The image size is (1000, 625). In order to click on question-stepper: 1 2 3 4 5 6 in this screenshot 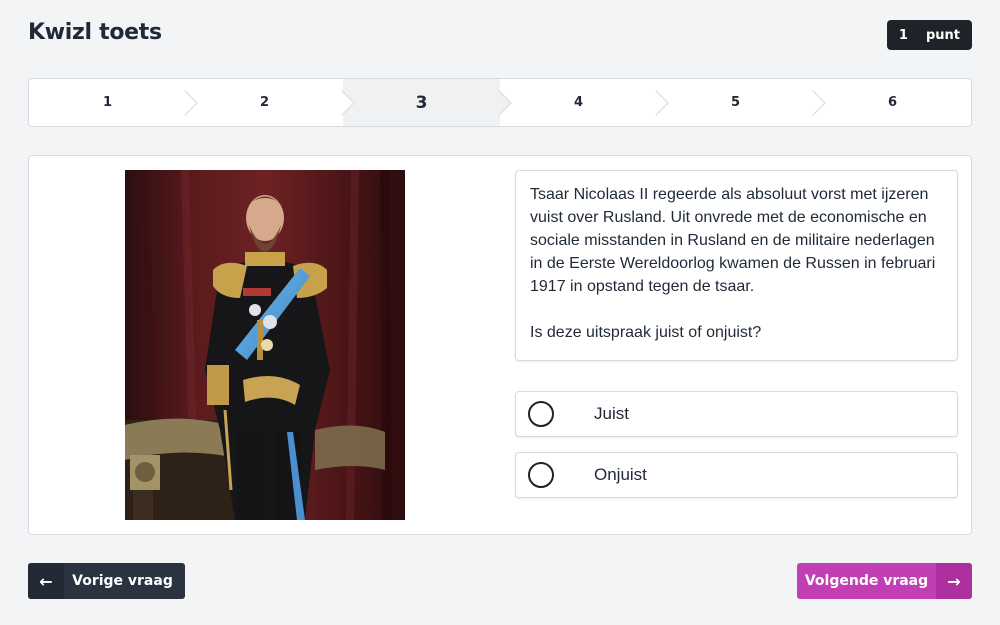, I will do `click(500, 102)`.